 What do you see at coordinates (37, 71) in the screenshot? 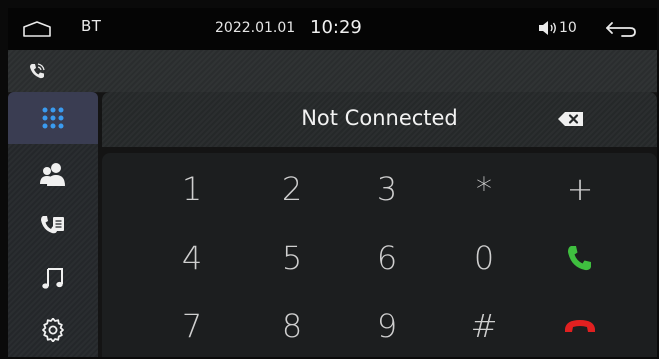
I see `phone-signal-icon` at bounding box center [37, 71].